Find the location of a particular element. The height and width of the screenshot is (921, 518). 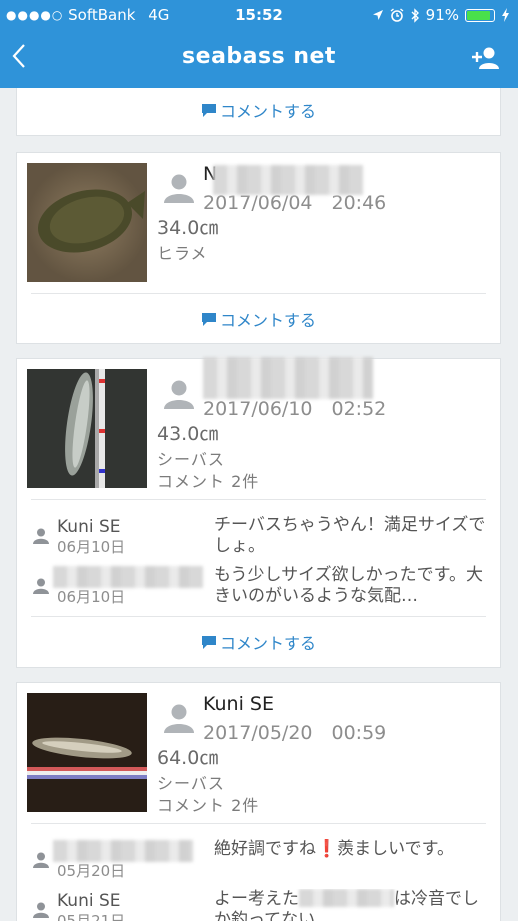

post-card: コメントする is located at coordinates (258, 112).